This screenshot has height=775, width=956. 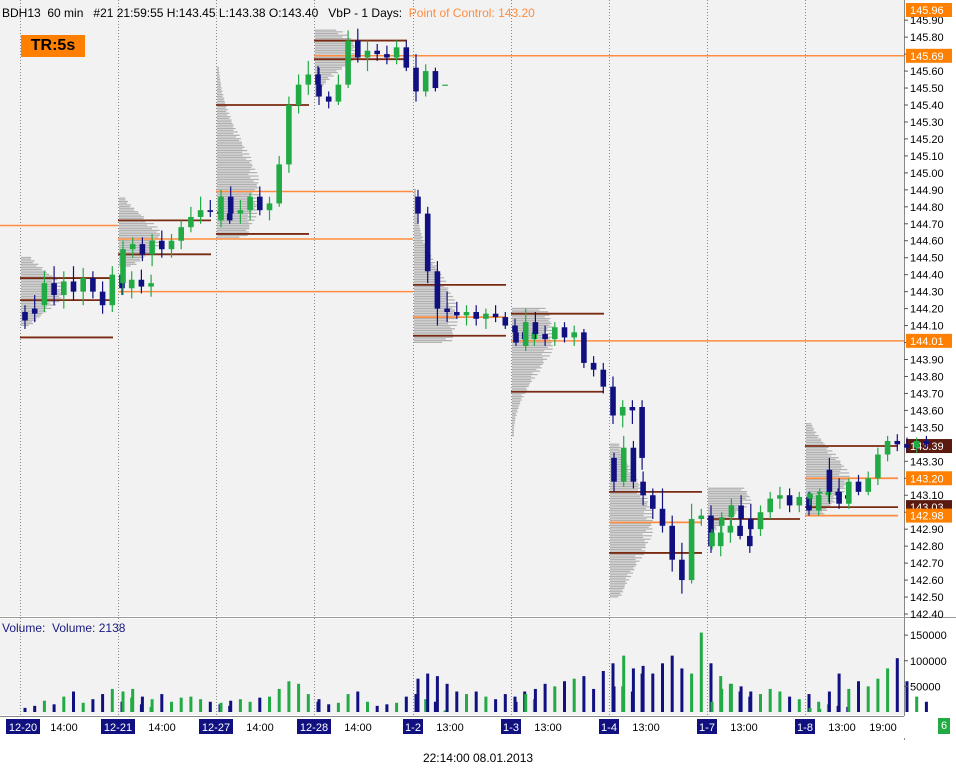 I want to click on date-label: 12-20, so click(x=23, y=728).